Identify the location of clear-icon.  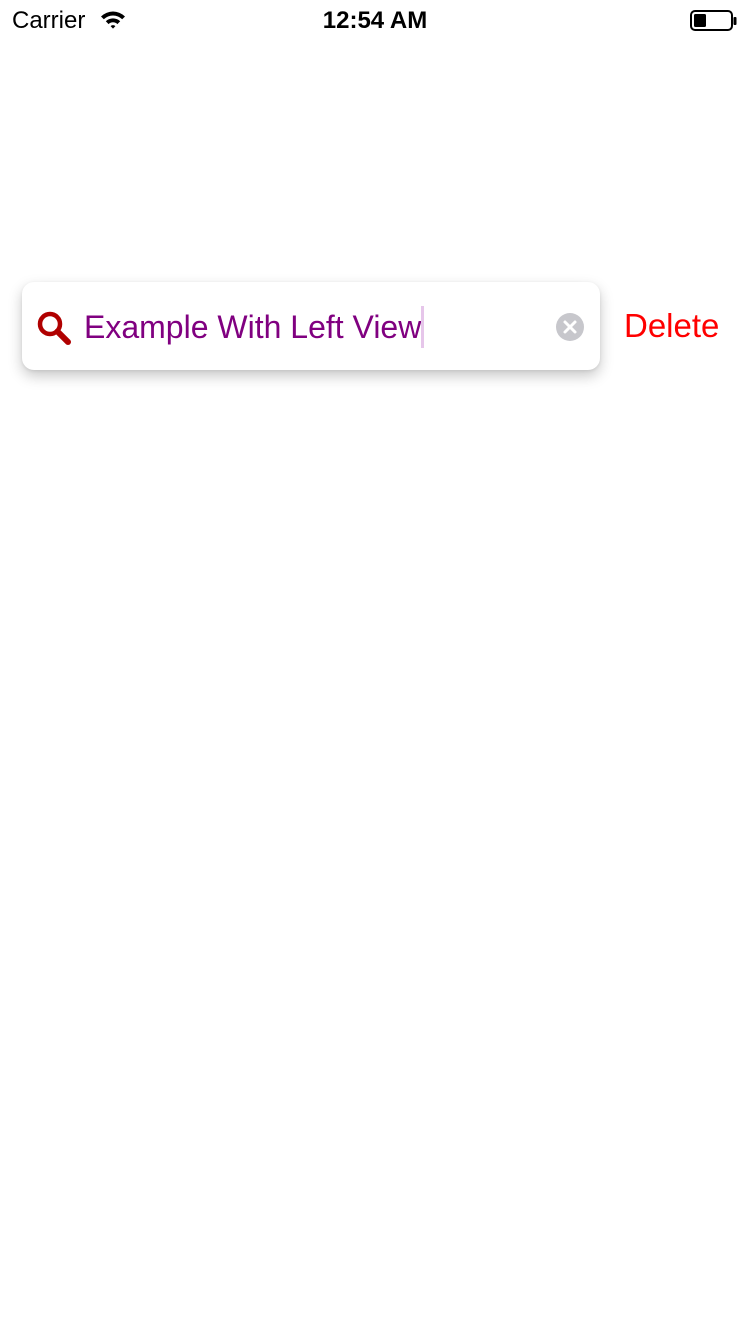
(570, 327).